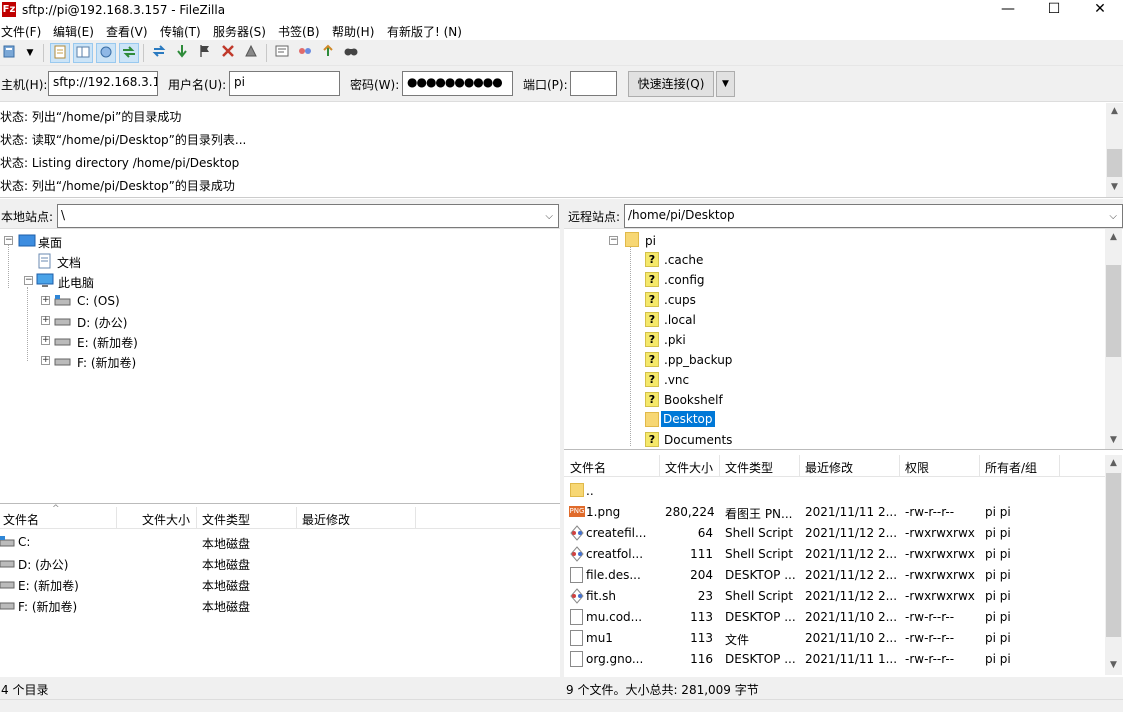  What do you see at coordinates (103, 83) in the screenshot?
I see `host-input: sftp://192.168.3.157` at bounding box center [103, 83].